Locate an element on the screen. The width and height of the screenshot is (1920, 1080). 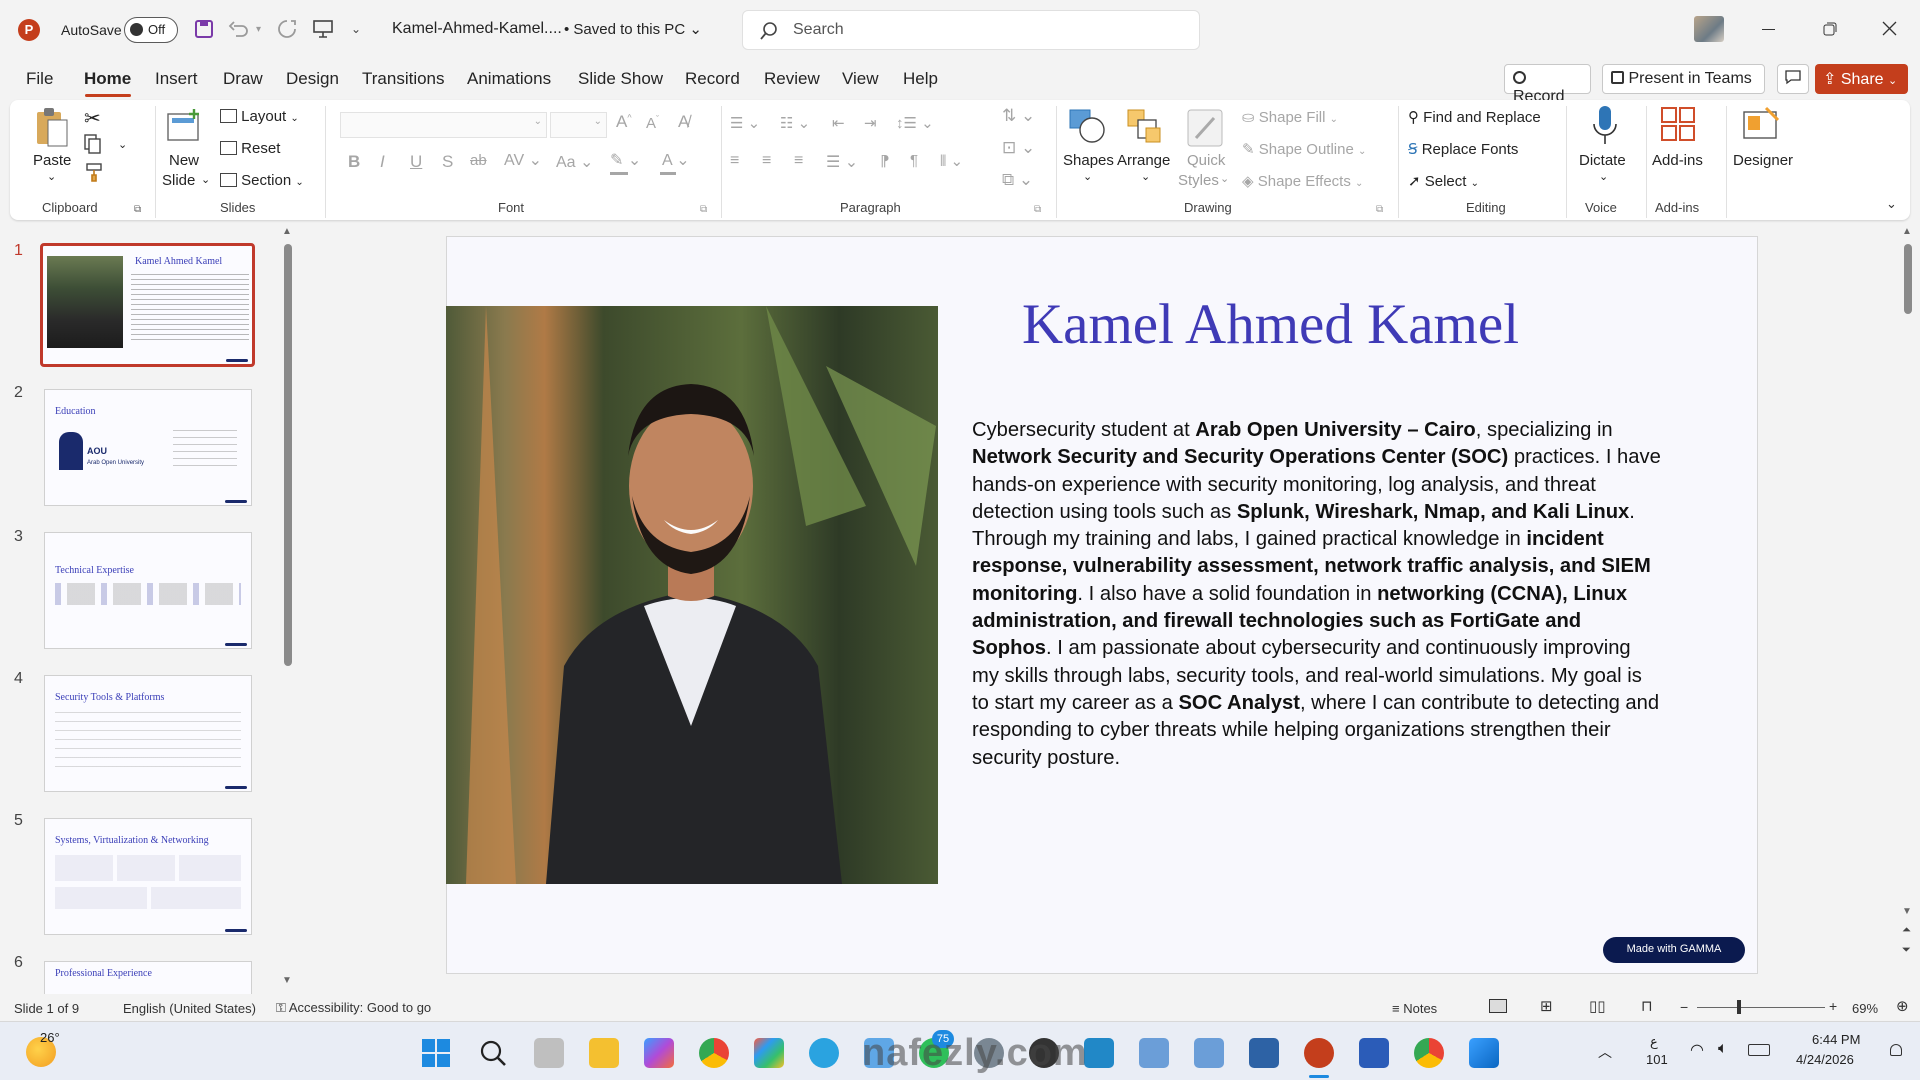
decrease-font-icon: Aˇ is located at coordinates (652, 123).